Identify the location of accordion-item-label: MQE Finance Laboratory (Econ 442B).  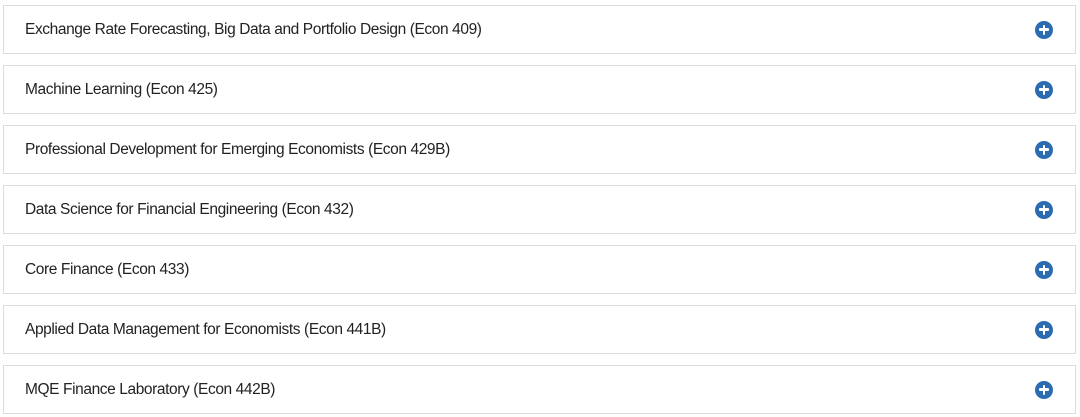
(150, 389).